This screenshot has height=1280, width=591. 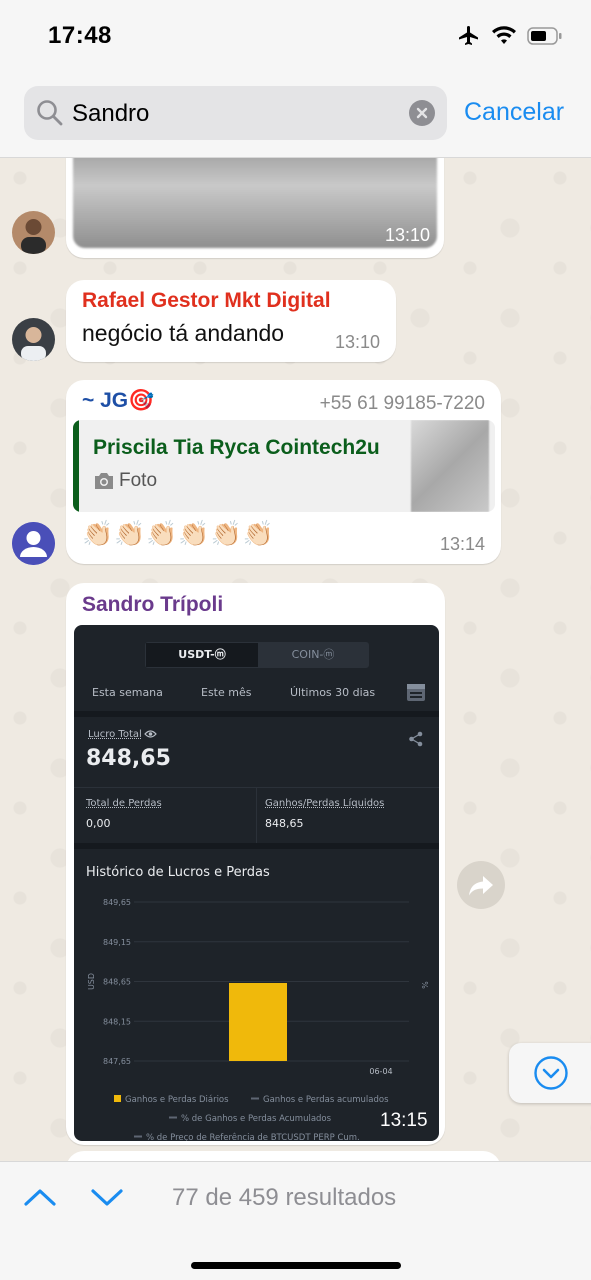 I want to click on chevron-down-circle-icon, so click(x=551, y=1073).